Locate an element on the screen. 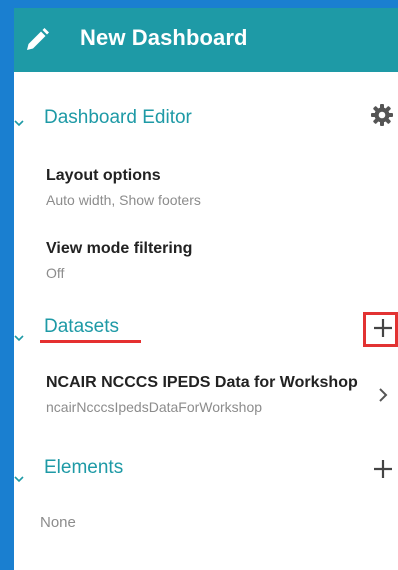 The width and height of the screenshot is (398, 570). dataset-name: NCAIR NCCCS IPEDS Data for Workshop is located at coordinates (202, 382).